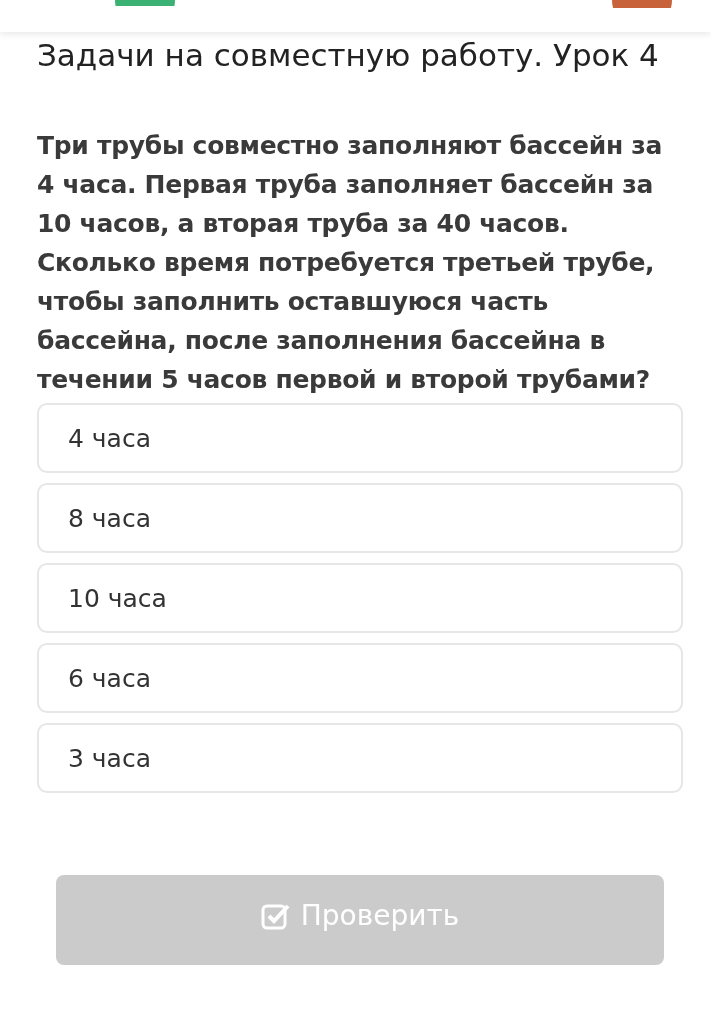 The height and width of the screenshot is (1020, 711). I want to click on answer-option: 4 часа, so click(360, 438).